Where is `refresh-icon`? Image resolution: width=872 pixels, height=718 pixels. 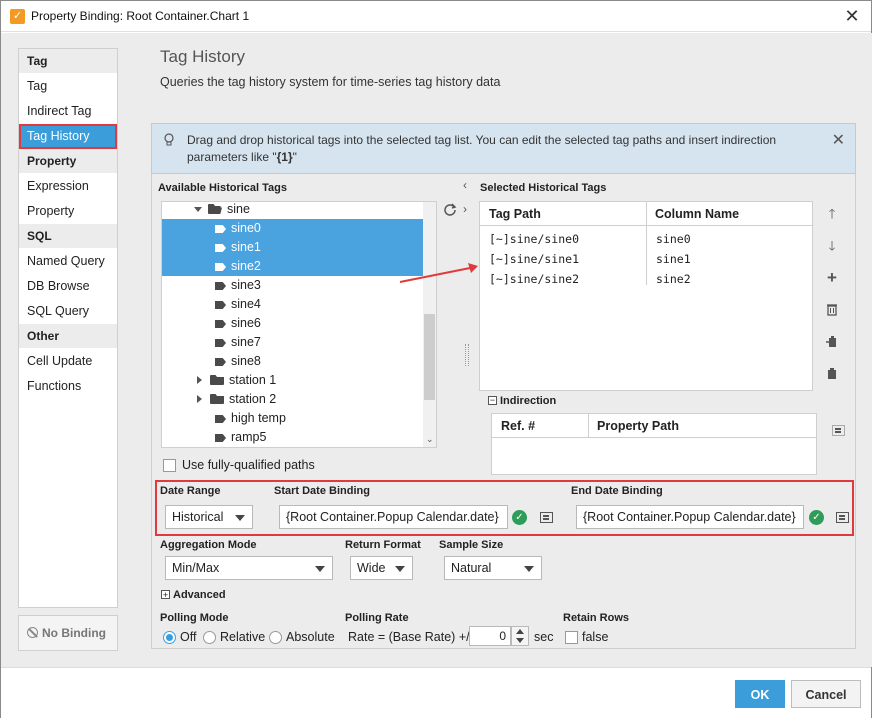 refresh-icon is located at coordinates (450, 209).